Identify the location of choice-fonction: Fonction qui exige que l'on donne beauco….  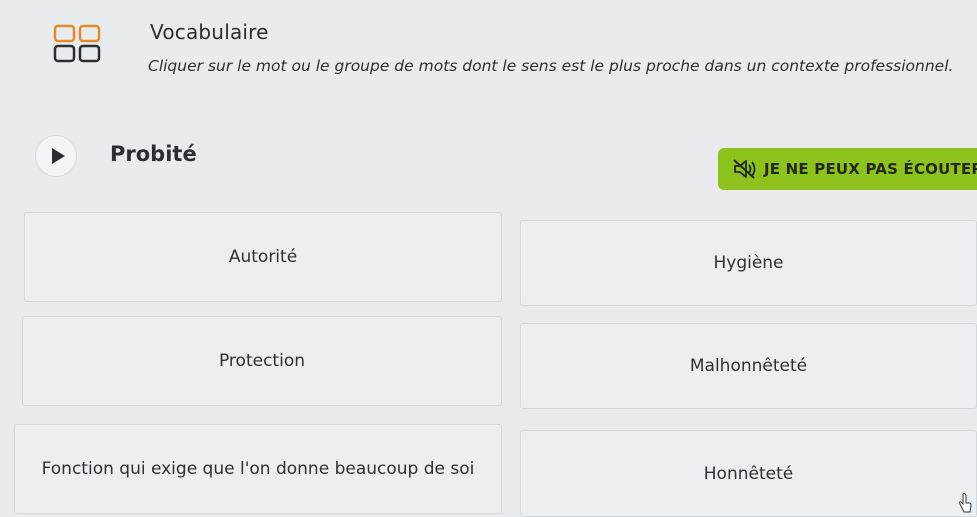
(258, 469).